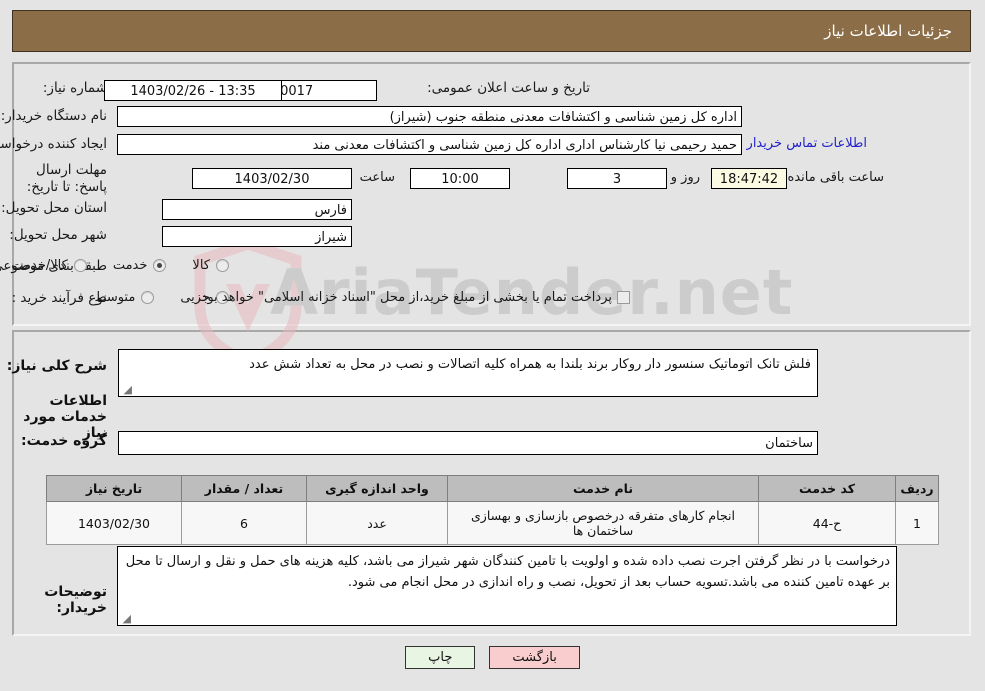 The width and height of the screenshot is (985, 691). I want to click on announce-date-label: تاریخ و ساعت اعلان عمومی:, so click(508, 88).